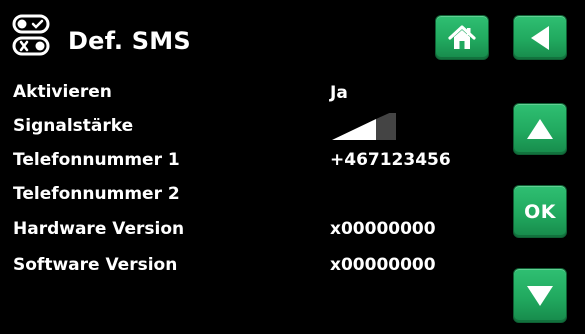  What do you see at coordinates (35, 35) in the screenshot?
I see `sms-toggle-icon` at bounding box center [35, 35].